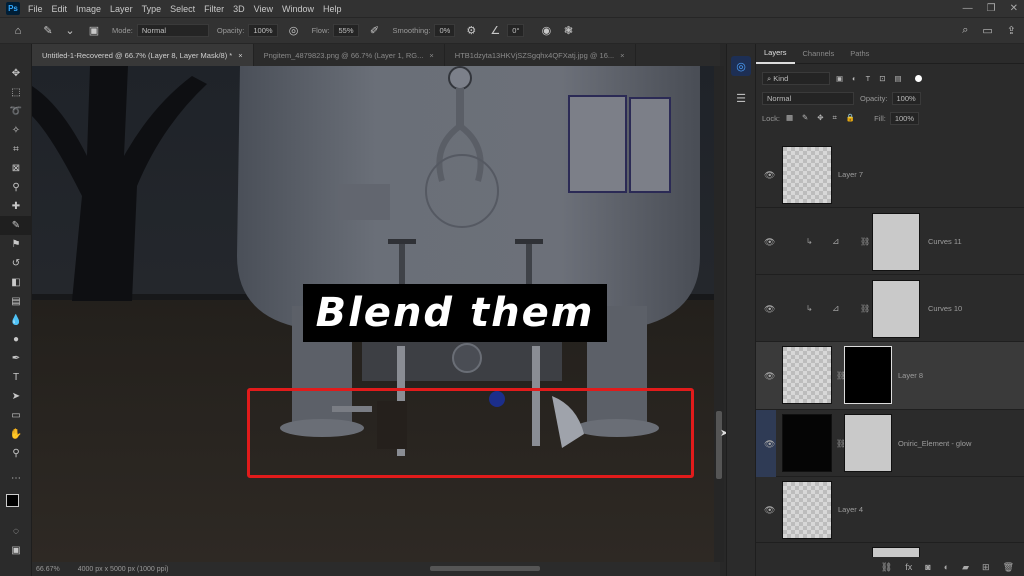  I want to click on tab-paths: Paths, so click(859, 53).